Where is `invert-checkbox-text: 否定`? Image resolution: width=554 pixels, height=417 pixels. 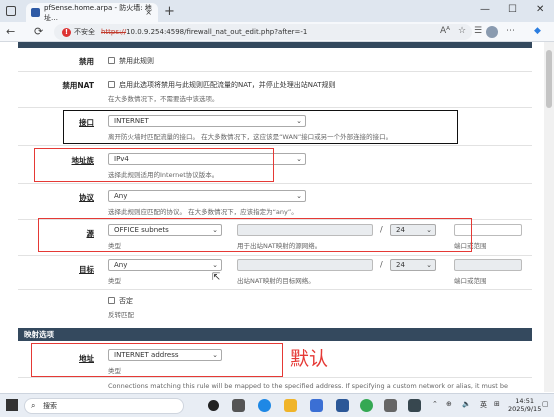
invert-checkbox-text: 否定 is located at coordinates (126, 301).